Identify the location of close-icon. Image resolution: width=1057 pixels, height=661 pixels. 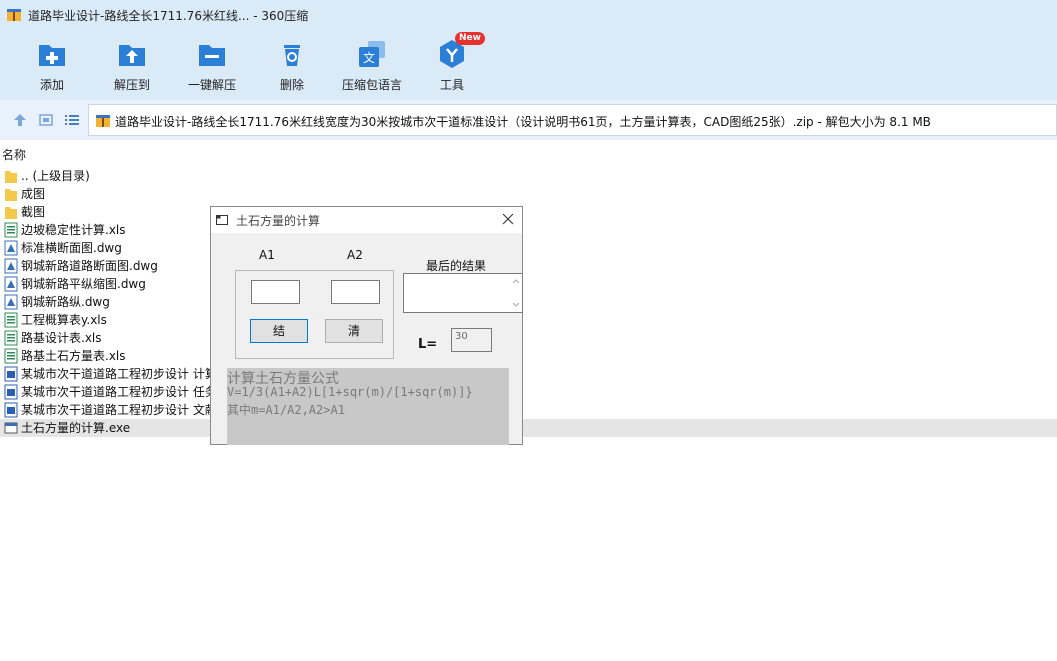
(508, 219).